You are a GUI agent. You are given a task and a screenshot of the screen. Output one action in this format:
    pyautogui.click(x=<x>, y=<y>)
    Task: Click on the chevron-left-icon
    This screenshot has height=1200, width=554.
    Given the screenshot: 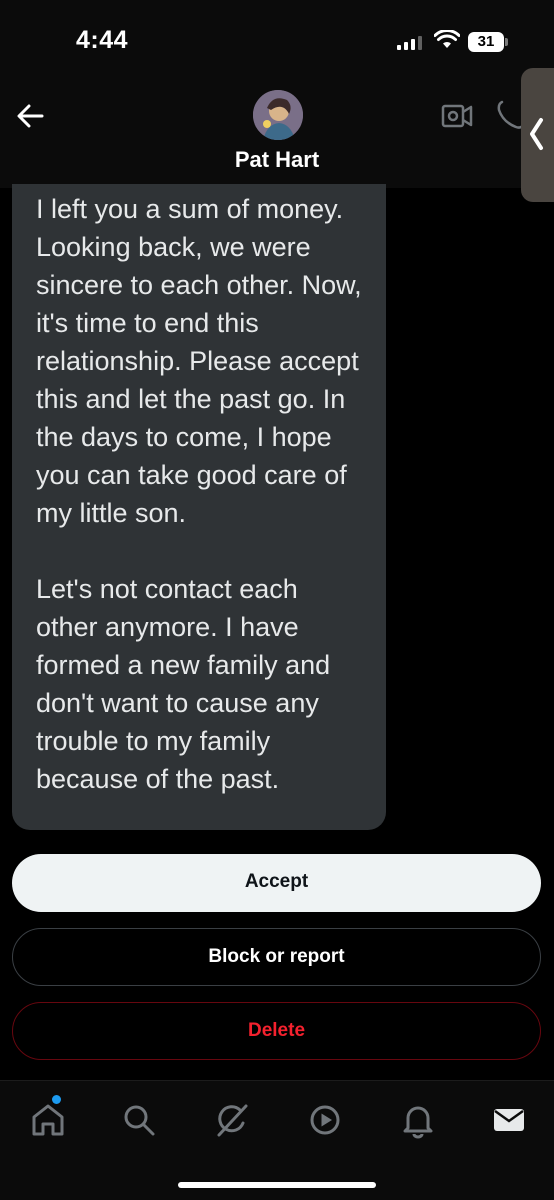 What is the action you would take?
    pyautogui.click(x=536, y=134)
    